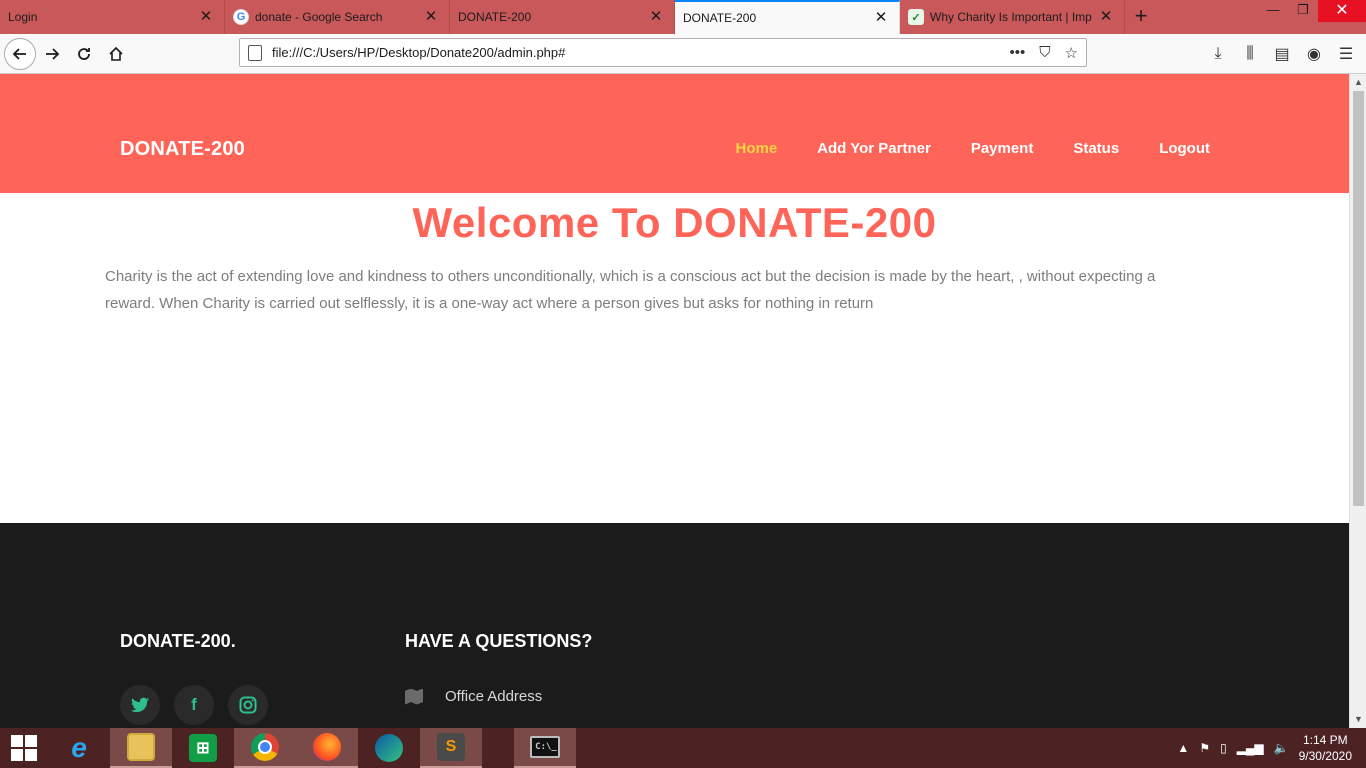 This screenshot has height=768, width=1366. Describe the element at coordinates (1325, 748) in the screenshot. I see `clock: 1:14 PM 9/30/2020` at that location.